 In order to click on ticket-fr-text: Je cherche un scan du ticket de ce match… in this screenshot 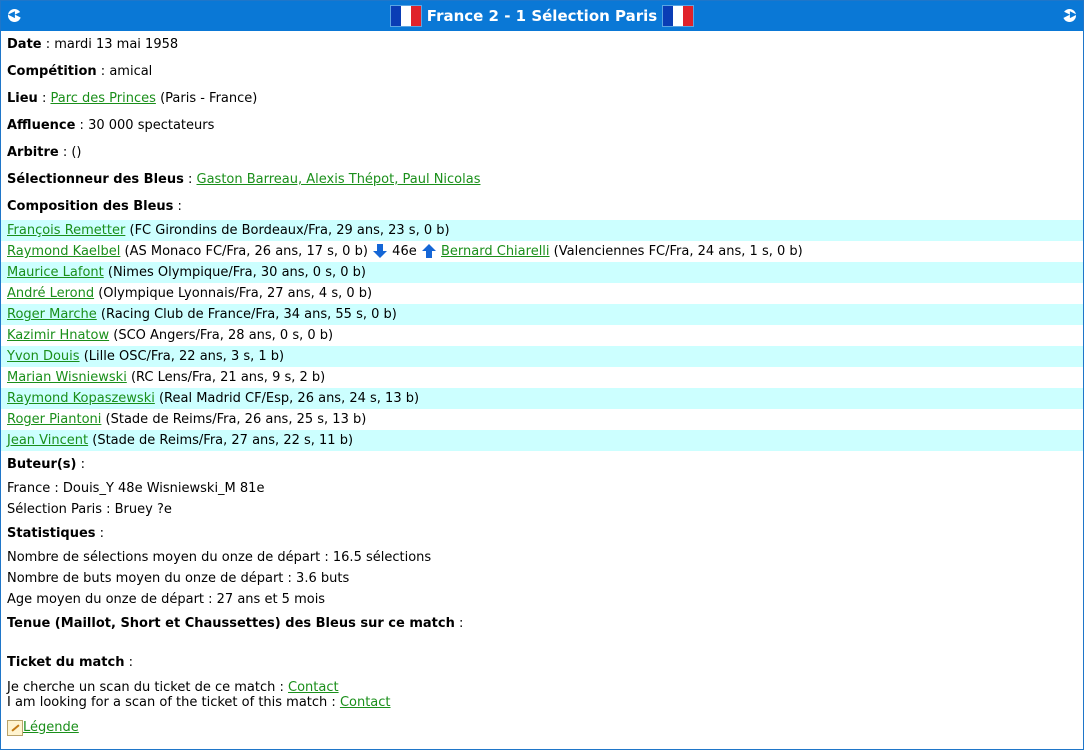, I will do `click(145, 687)`.